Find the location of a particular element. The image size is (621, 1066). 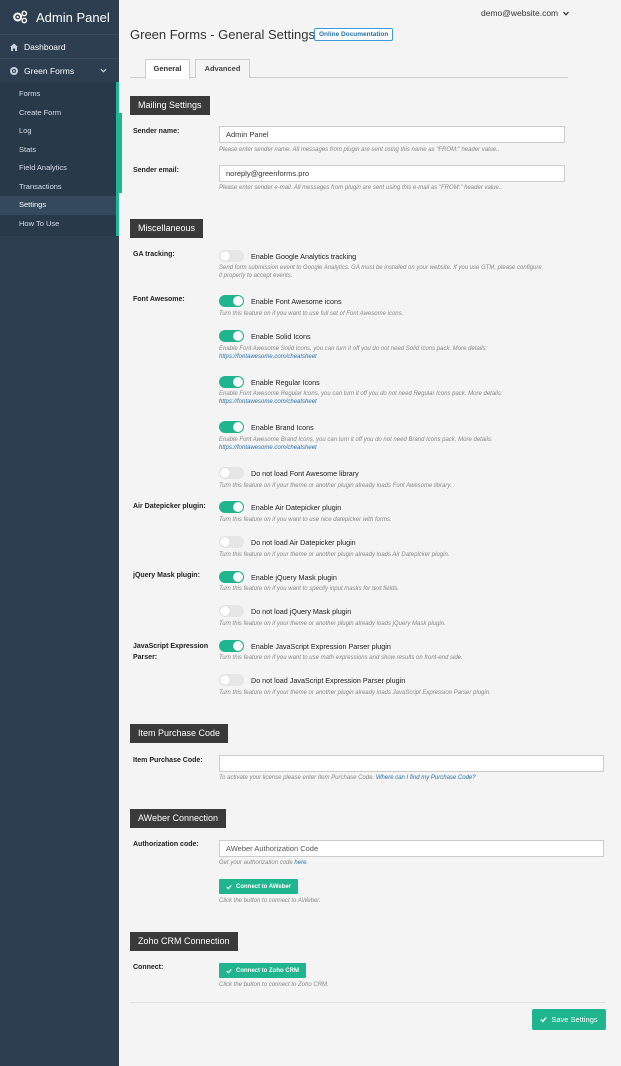

fa-icons-toggle-row: Enable Font Awesome icons is located at coordinates (280, 301).